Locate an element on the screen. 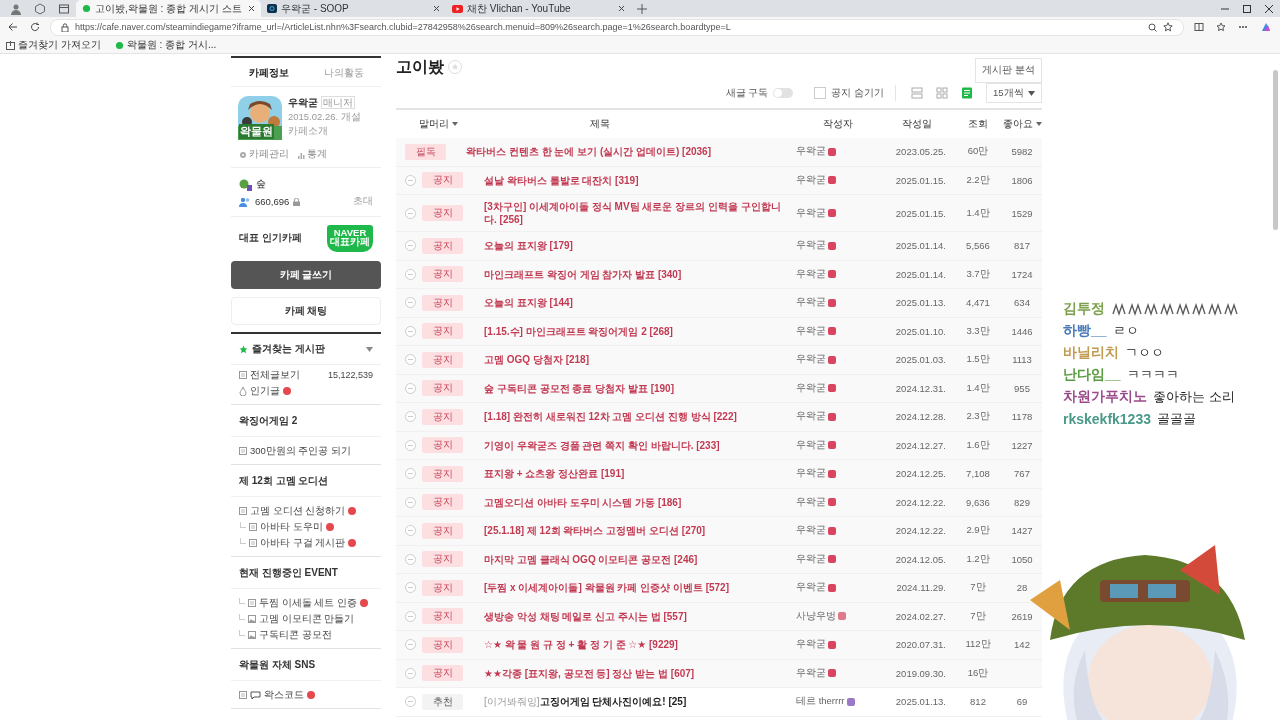 This screenshot has height=720, width=1280. per-page-dropdown: 15개씩 is located at coordinates (1014, 93).